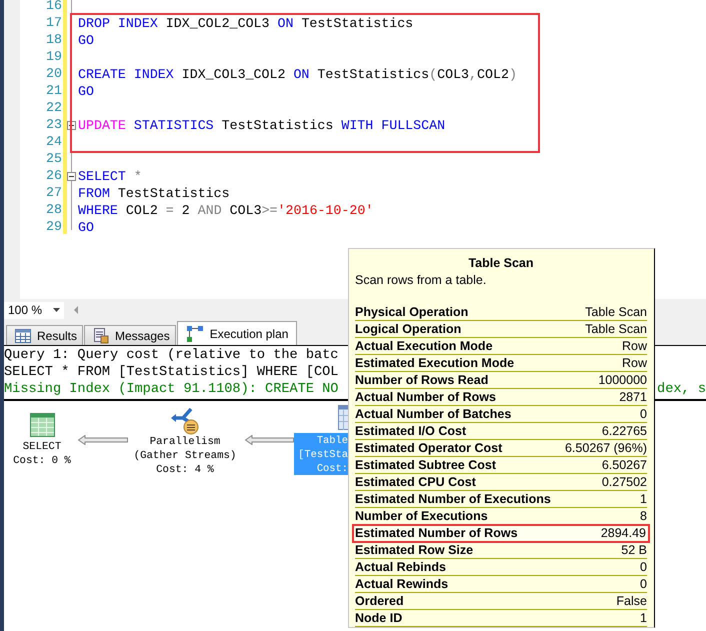 This screenshot has height=631, width=706. Describe the element at coordinates (53, 227) in the screenshot. I see `line-number: 29` at that location.